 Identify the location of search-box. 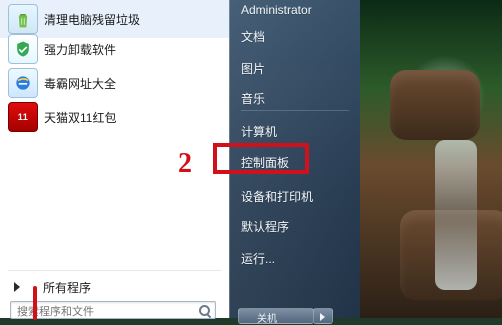
(113, 310).